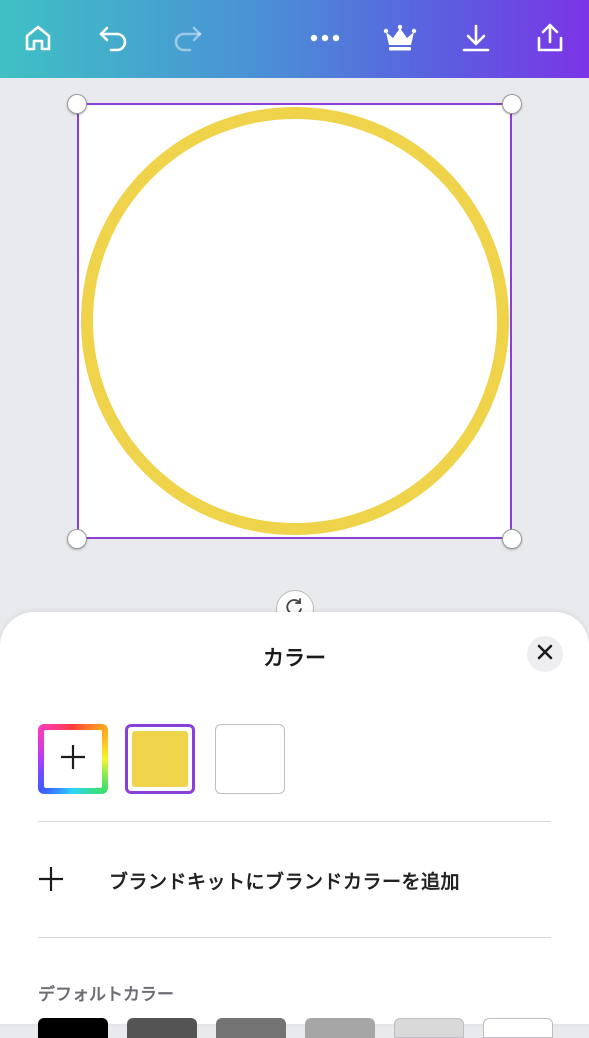 This screenshot has height=1038, width=589. I want to click on color-swatch-white, so click(250, 759).